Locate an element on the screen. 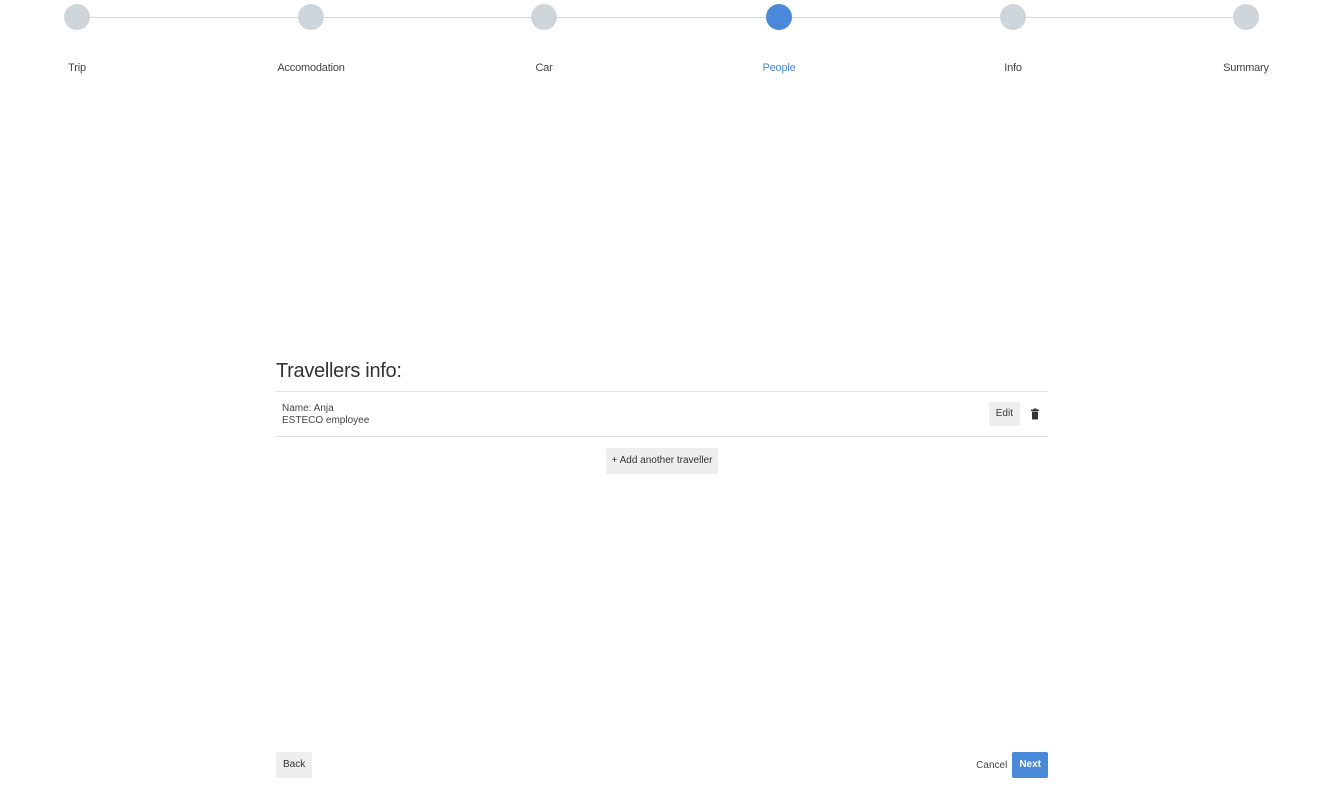 The width and height of the screenshot is (1319, 791). step-trip-label: Trip is located at coordinates (77, 68).